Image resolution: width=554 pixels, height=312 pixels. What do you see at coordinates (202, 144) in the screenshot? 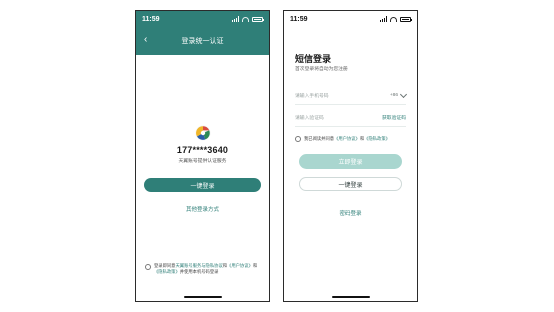
I see `identity-block: 177****3640 天翼账号提供认证服务` at bounding box center [202, 144].